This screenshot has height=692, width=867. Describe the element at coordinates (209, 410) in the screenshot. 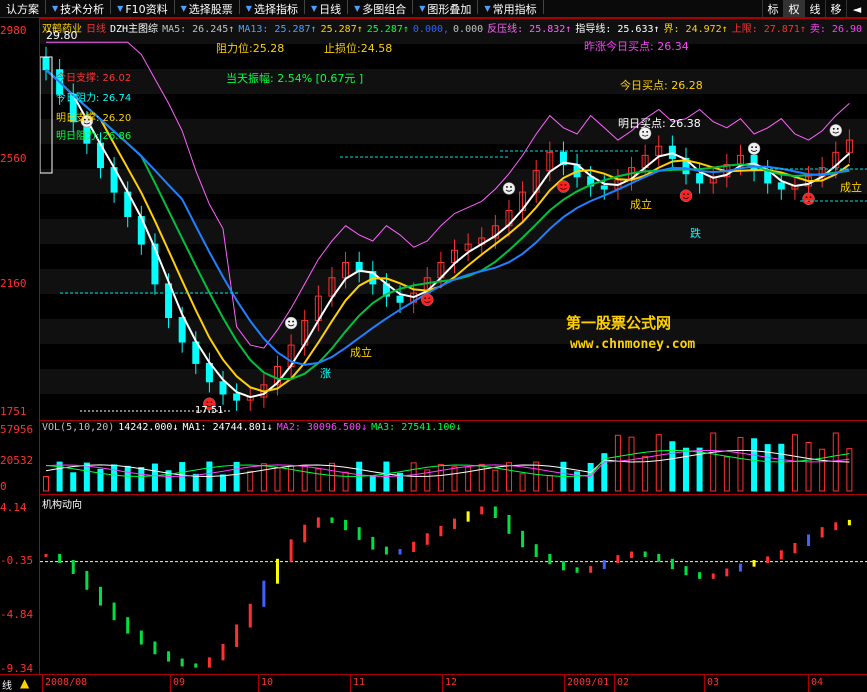

I see `low-price-label: 17.51` at that location.